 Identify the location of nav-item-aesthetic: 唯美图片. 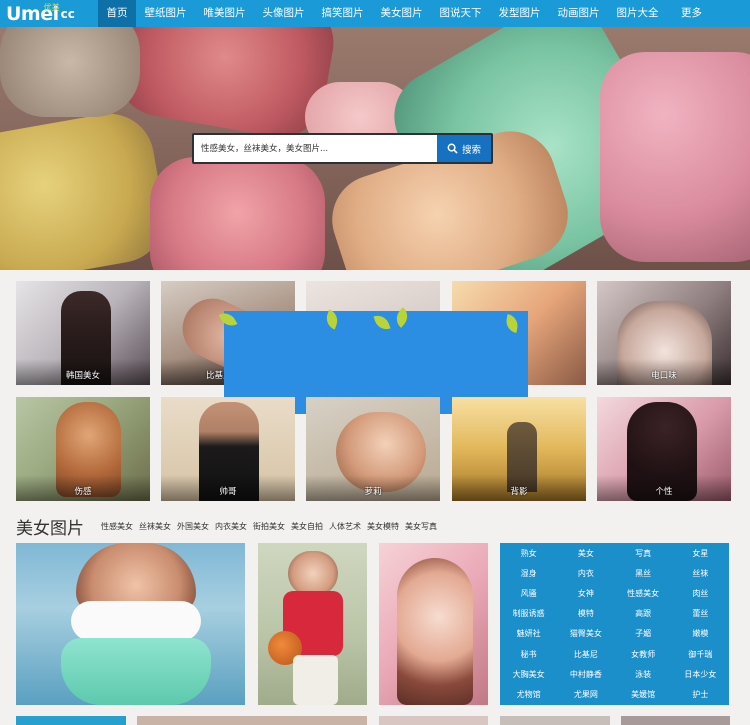
(224, 13).